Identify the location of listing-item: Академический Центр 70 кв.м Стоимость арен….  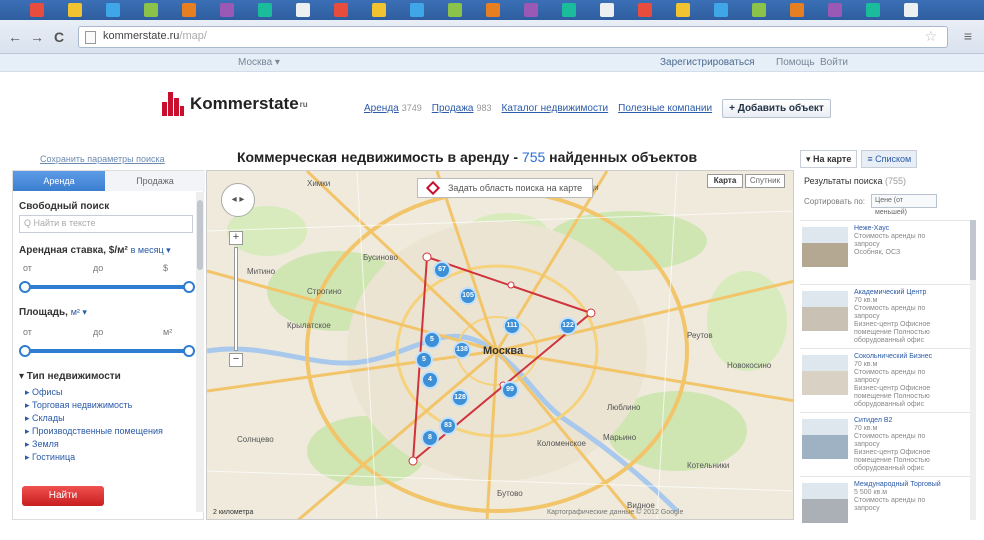
(885, 316).